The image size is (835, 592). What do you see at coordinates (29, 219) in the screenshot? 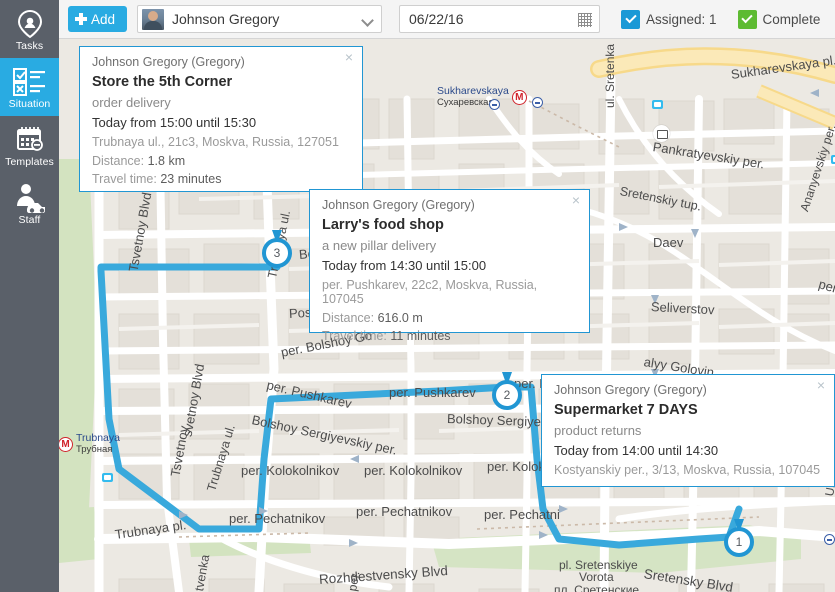
I see `sidebar-item-label: Staff` at bounding box center [29, 219].